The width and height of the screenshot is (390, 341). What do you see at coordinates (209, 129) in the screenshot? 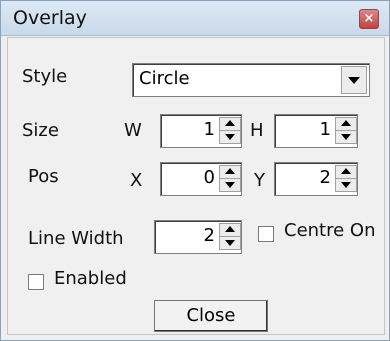
I see `w-value: 1` at bounding box center [209, 129].